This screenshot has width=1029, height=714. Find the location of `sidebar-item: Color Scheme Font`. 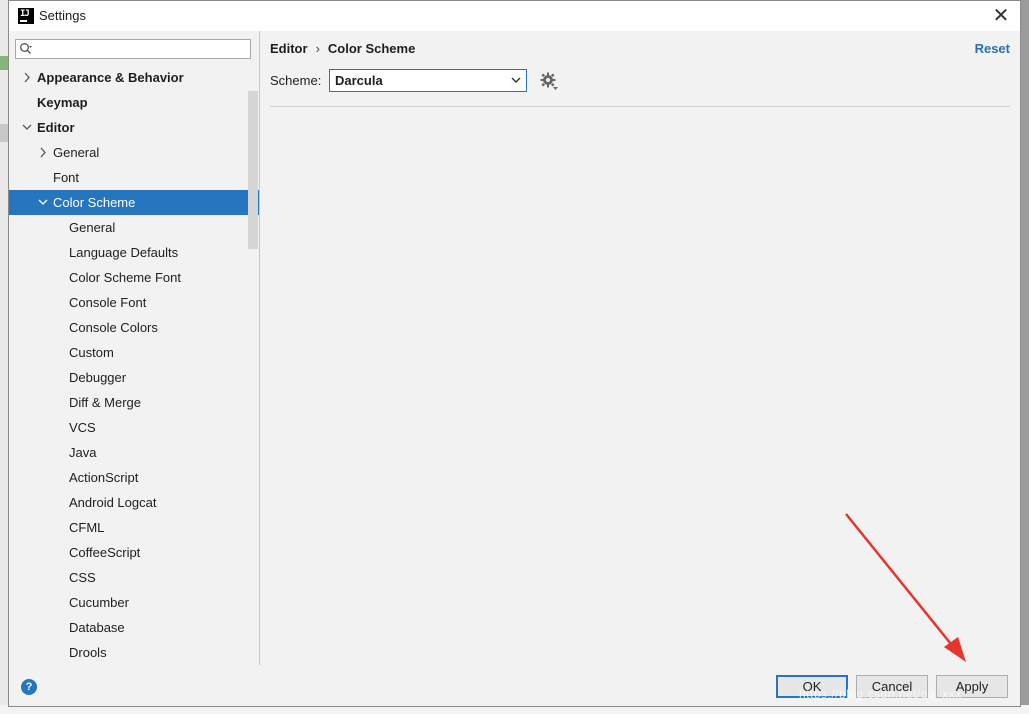

sidebar-item: Color Scheme Font is located at coordinates (134, 277).